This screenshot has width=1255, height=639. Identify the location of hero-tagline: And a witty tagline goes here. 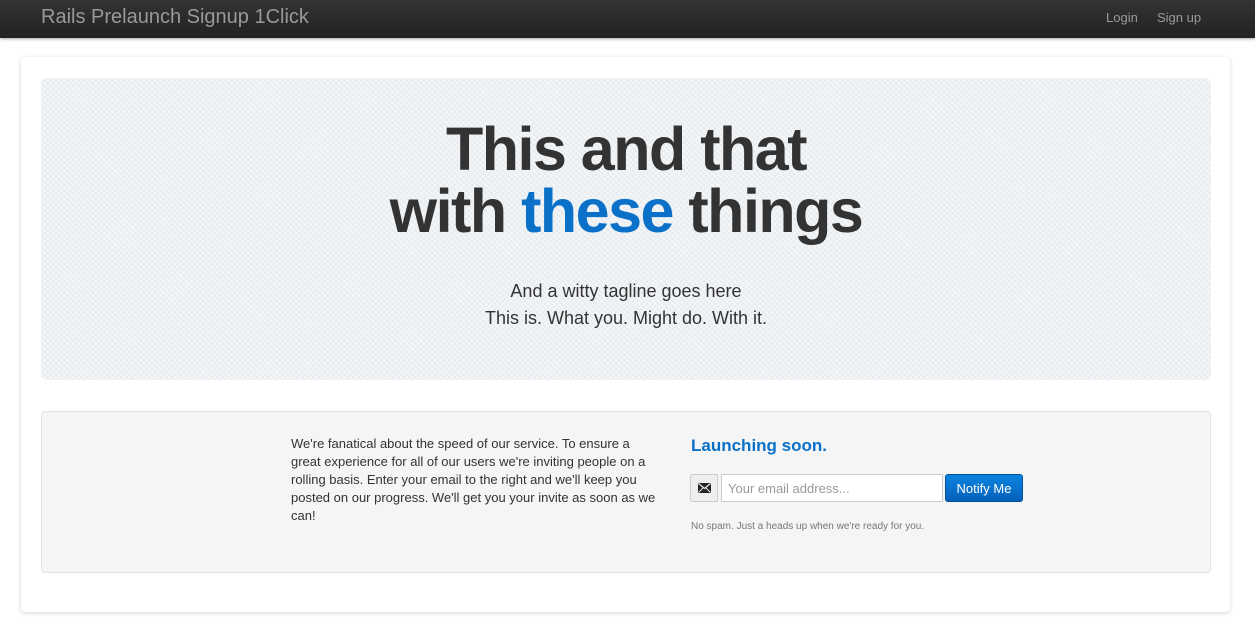
(626, 291).